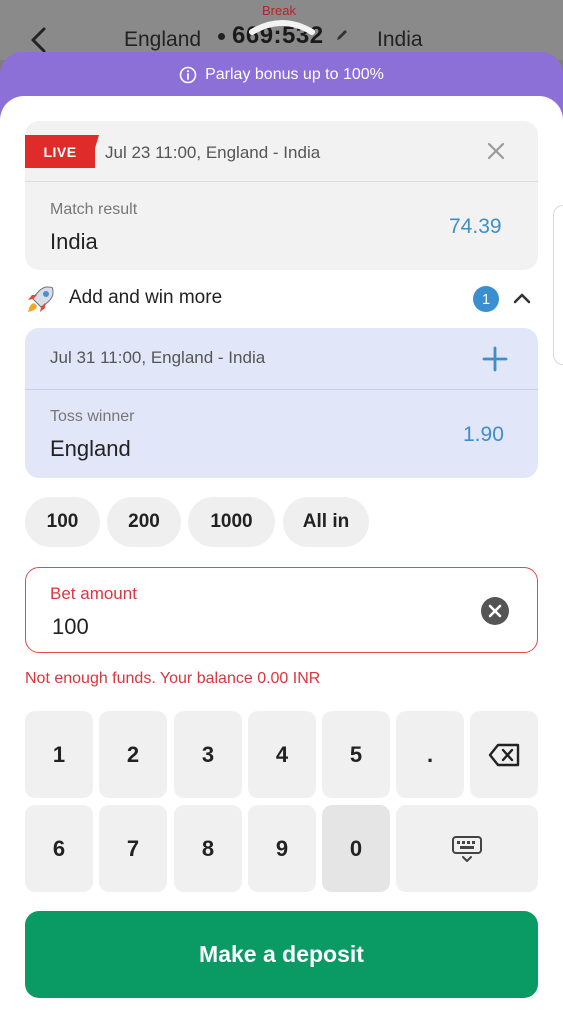 This screenshot has height=1024, width=563. Describe the element at coordinates (294, 74) in the screenshot. I see `parlay-bonus-text: Parlay bonus up to 100%` at that location.